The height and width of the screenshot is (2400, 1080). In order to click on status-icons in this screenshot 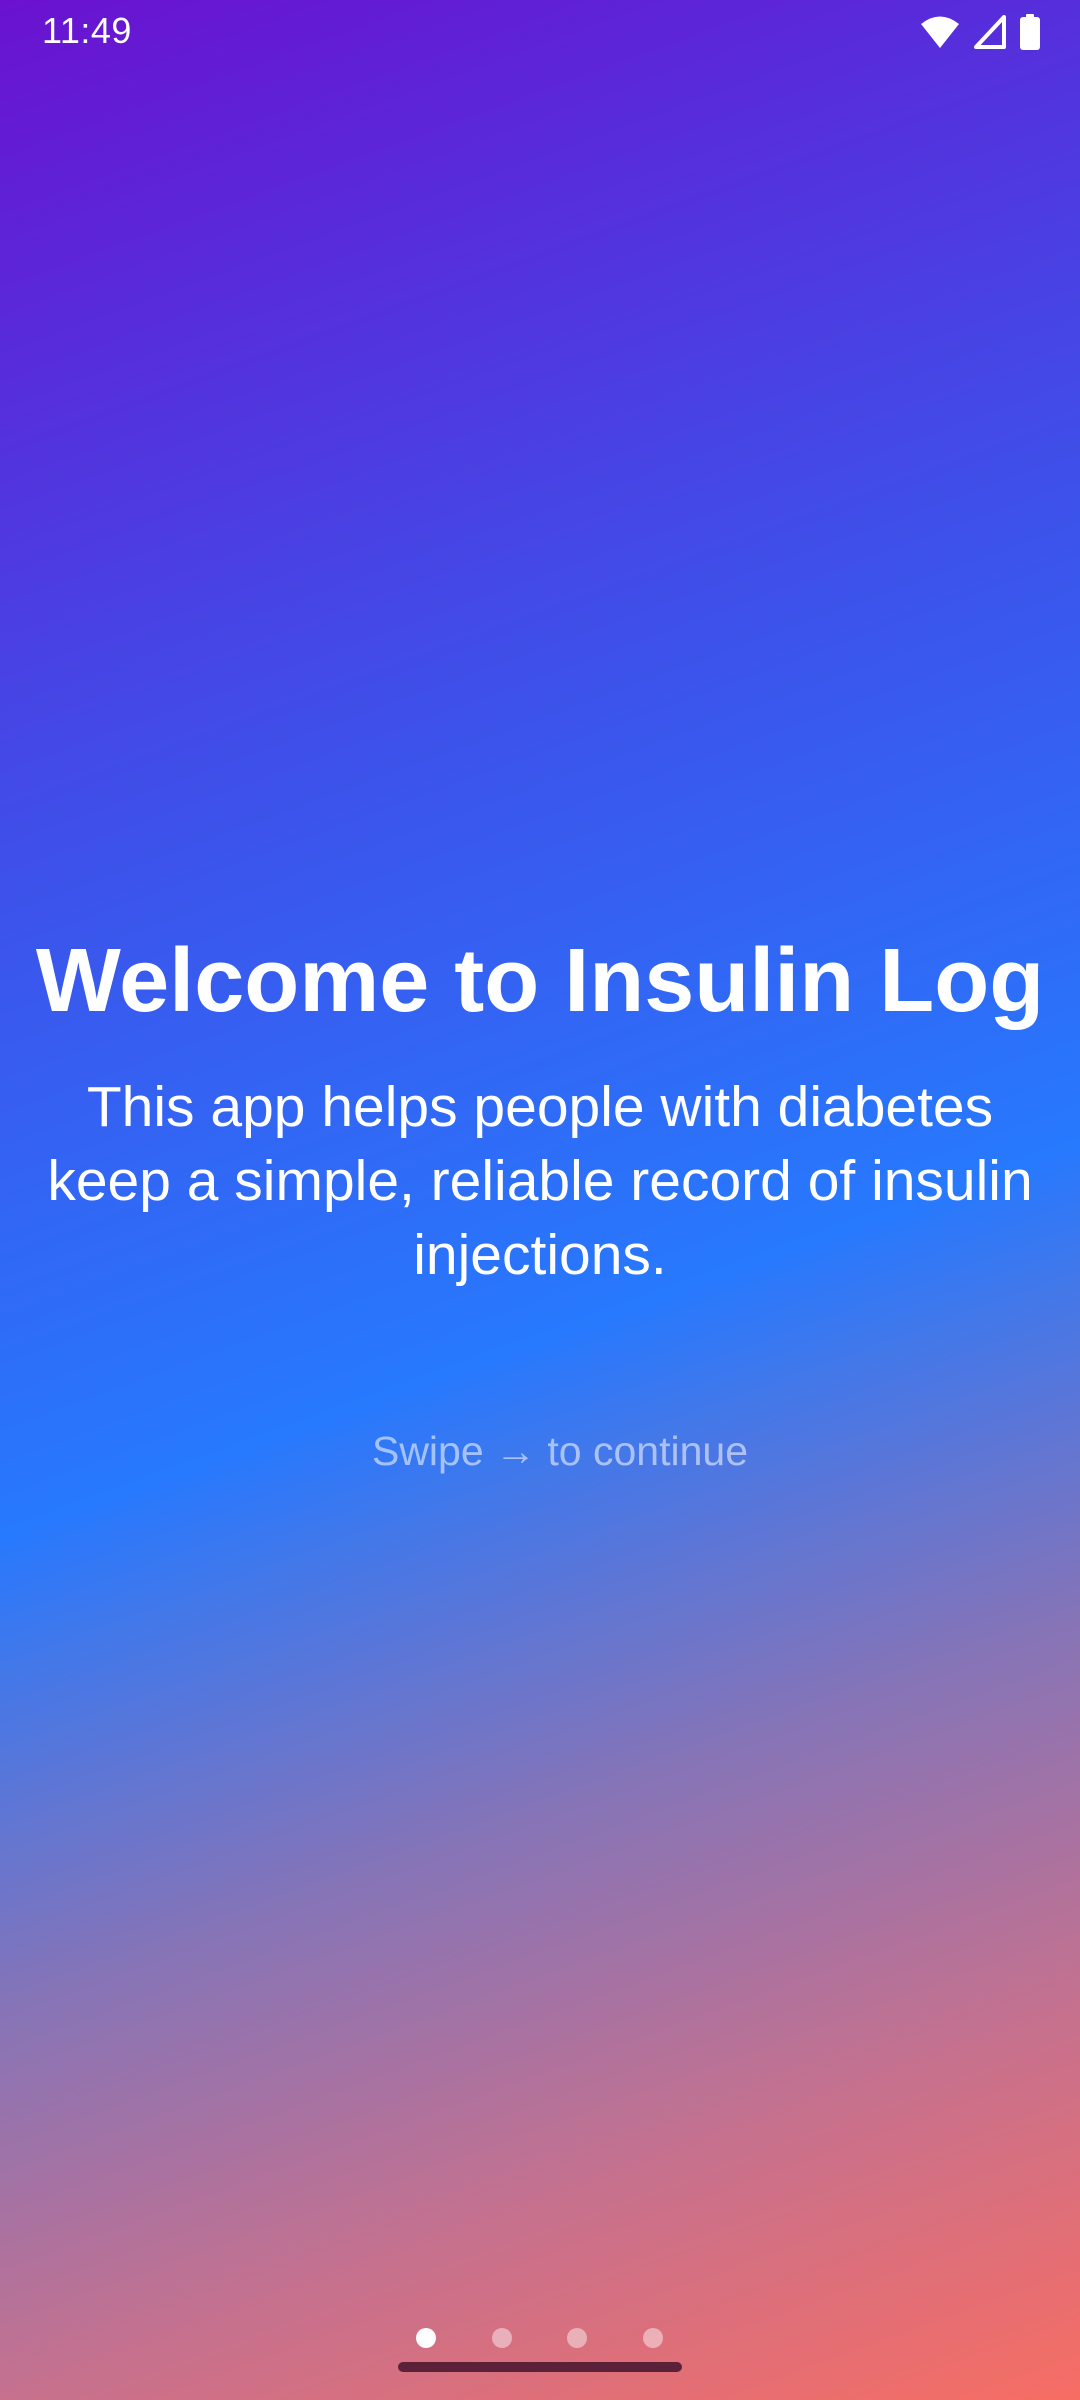, I will do `click(980, 32)`.